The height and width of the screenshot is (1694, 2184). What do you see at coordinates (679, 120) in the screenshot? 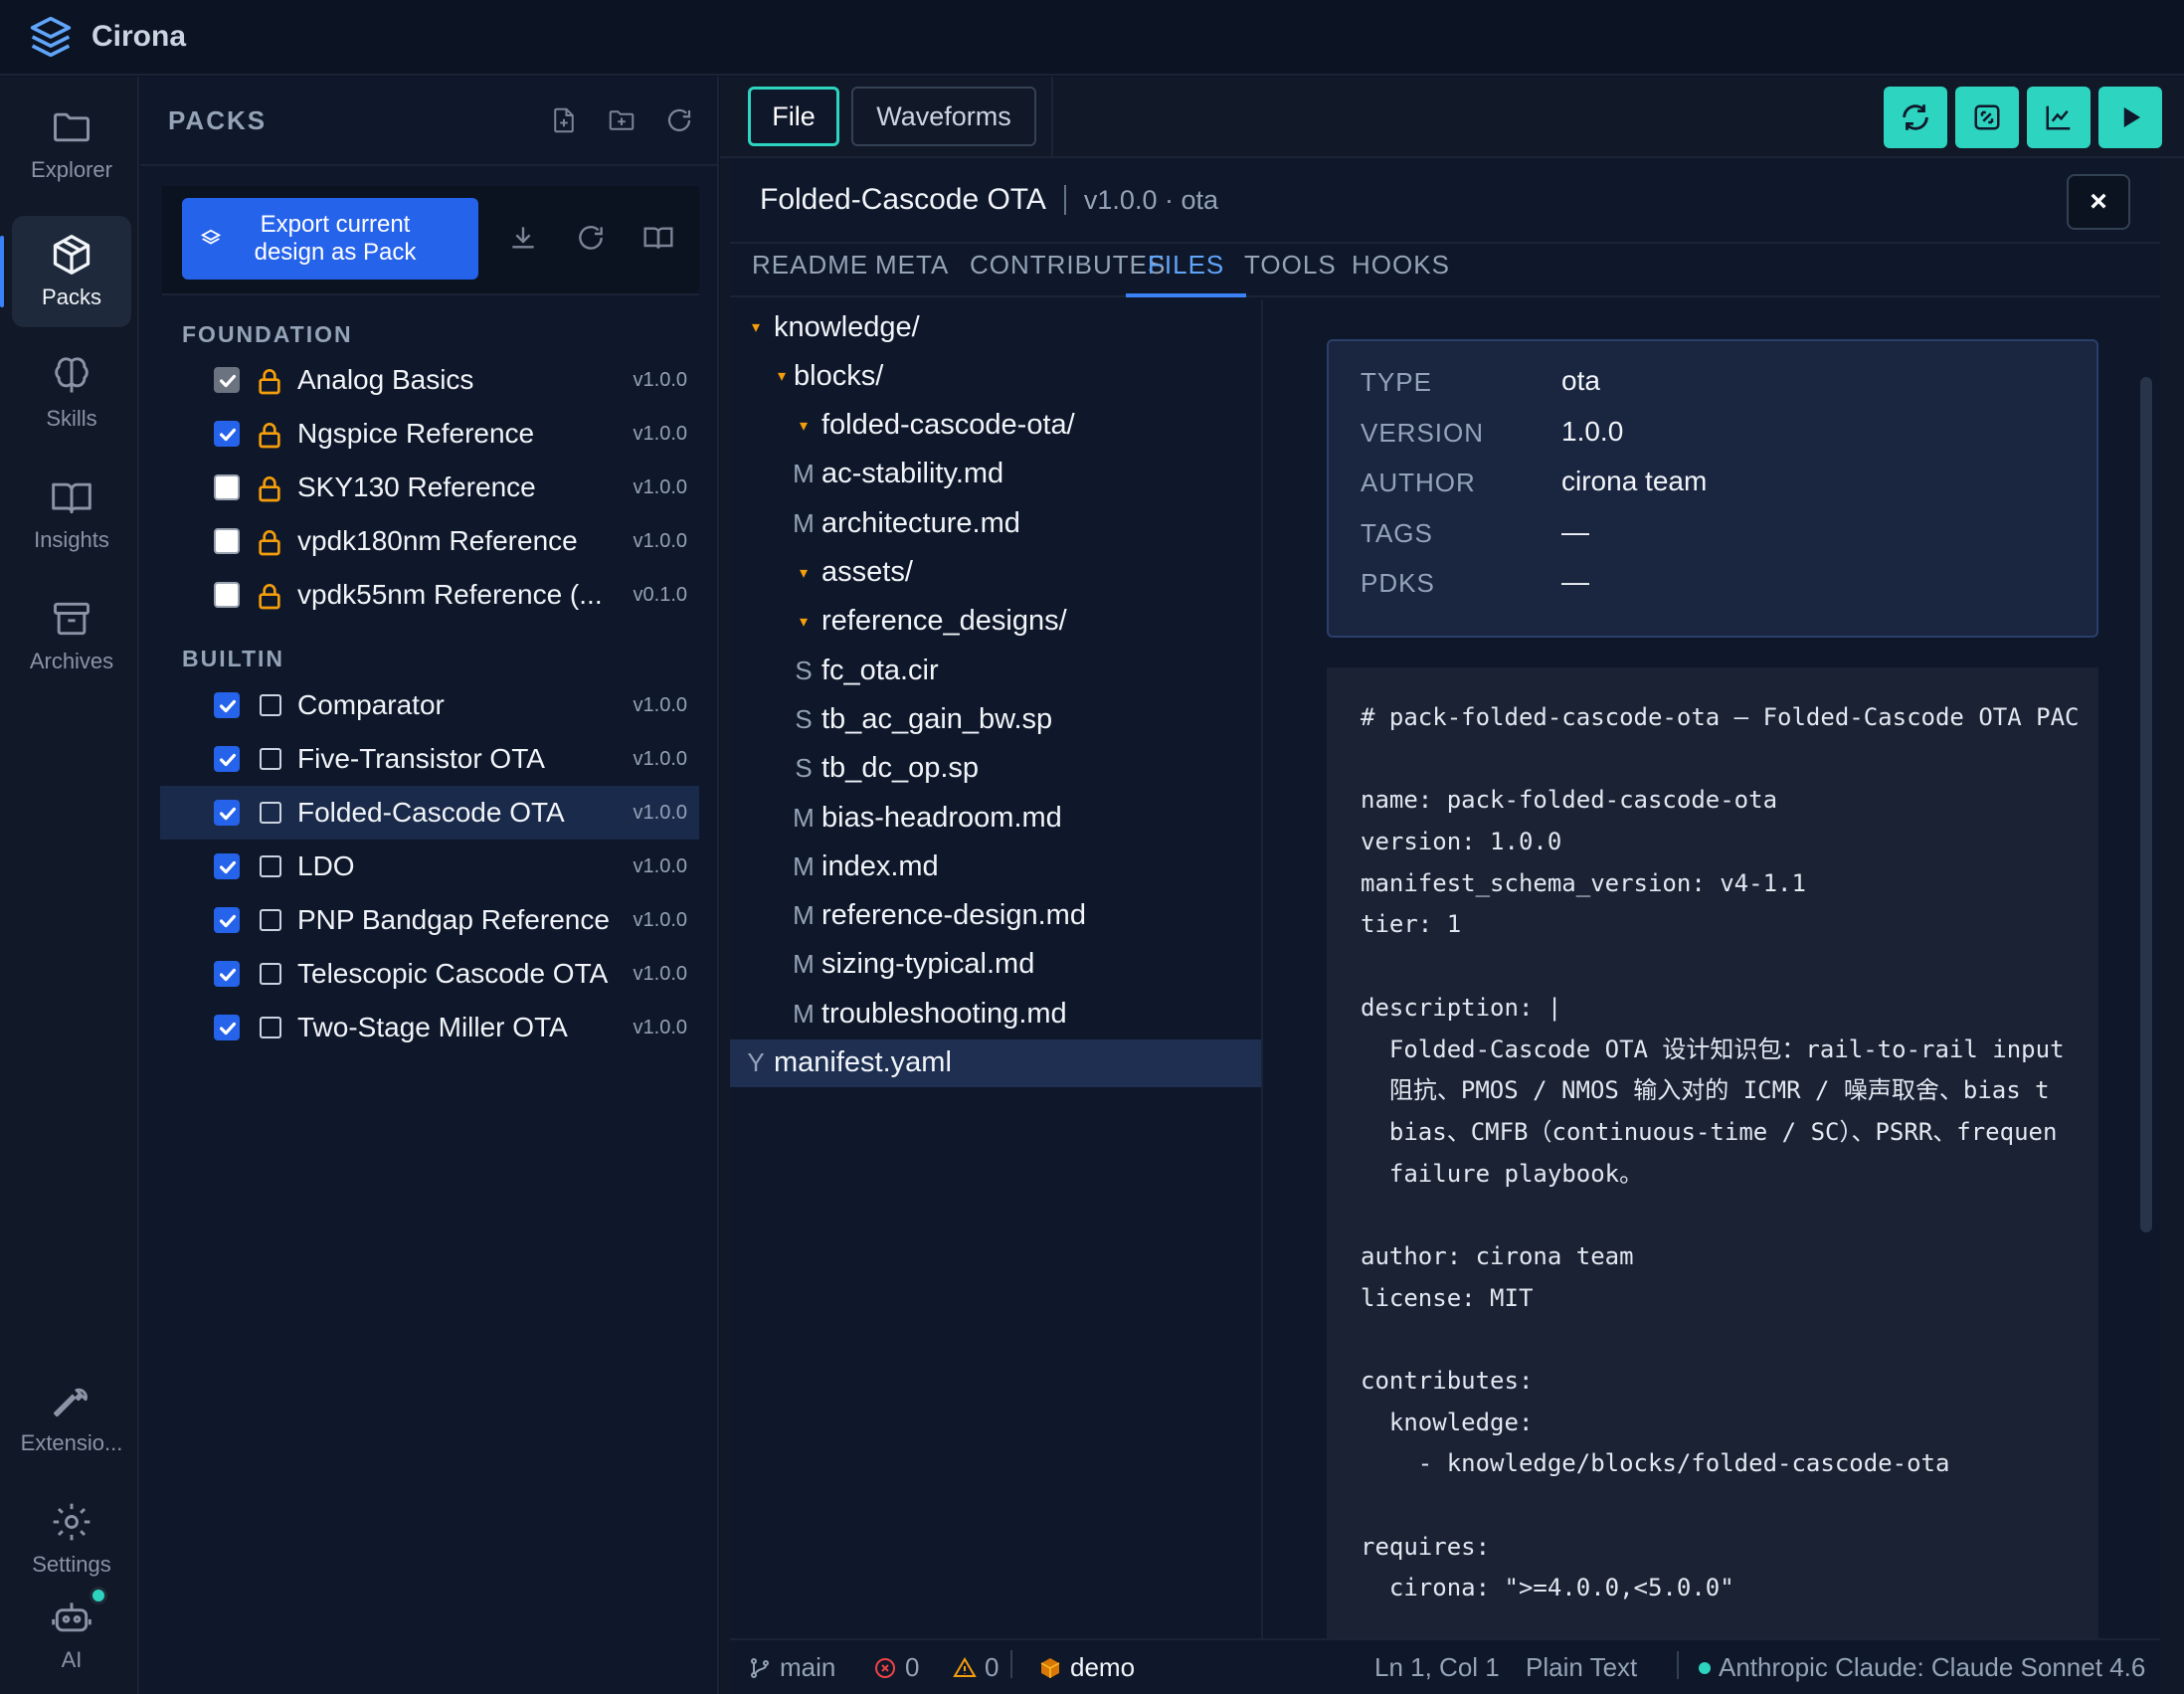
I see `refresh-icon` at bounding box center [679, 120].